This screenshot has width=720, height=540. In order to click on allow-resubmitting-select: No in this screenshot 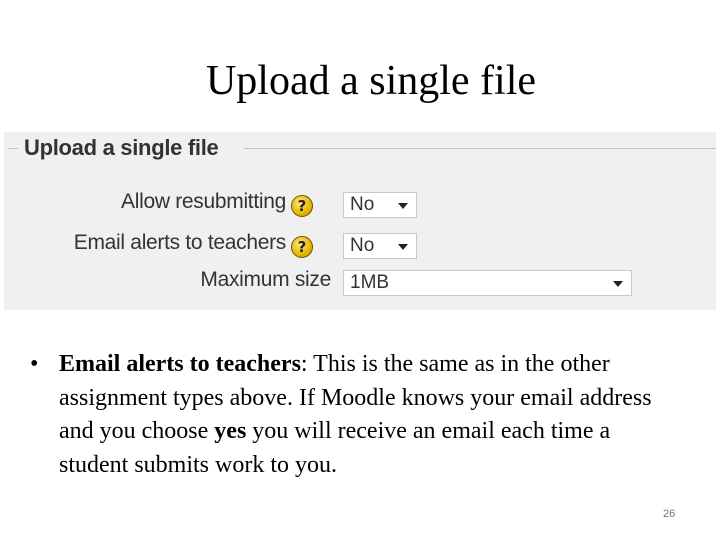, I will do `click(380, 205)`.